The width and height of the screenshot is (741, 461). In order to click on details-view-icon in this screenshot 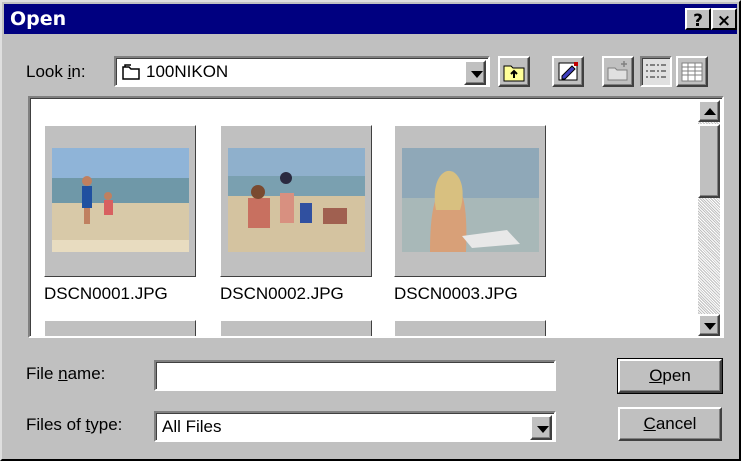, I will do `click(692, 72)`.